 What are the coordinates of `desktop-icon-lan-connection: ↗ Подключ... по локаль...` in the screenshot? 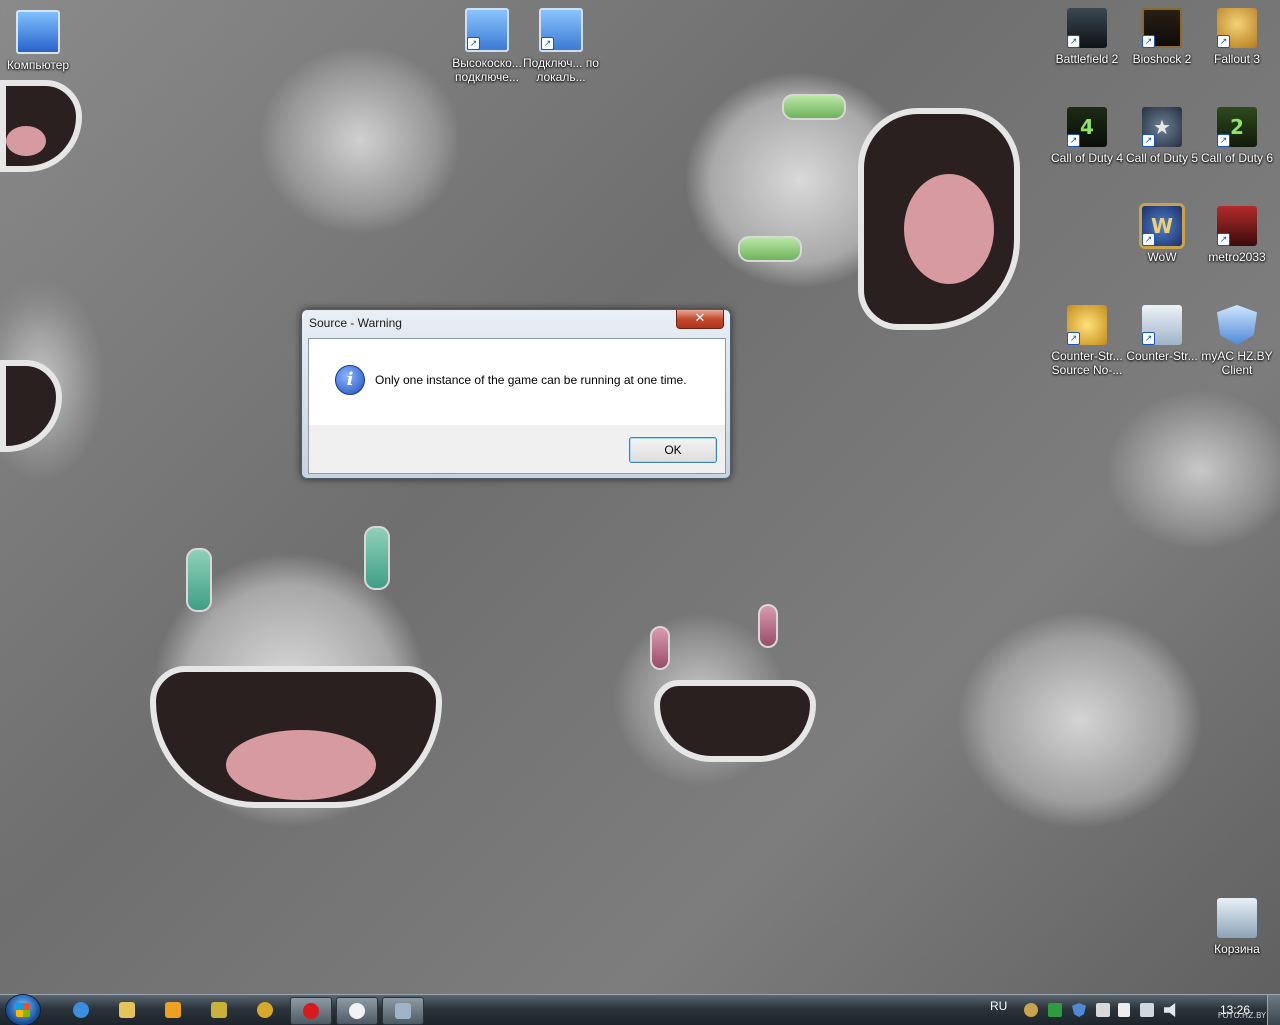 It's located at (561, 46).